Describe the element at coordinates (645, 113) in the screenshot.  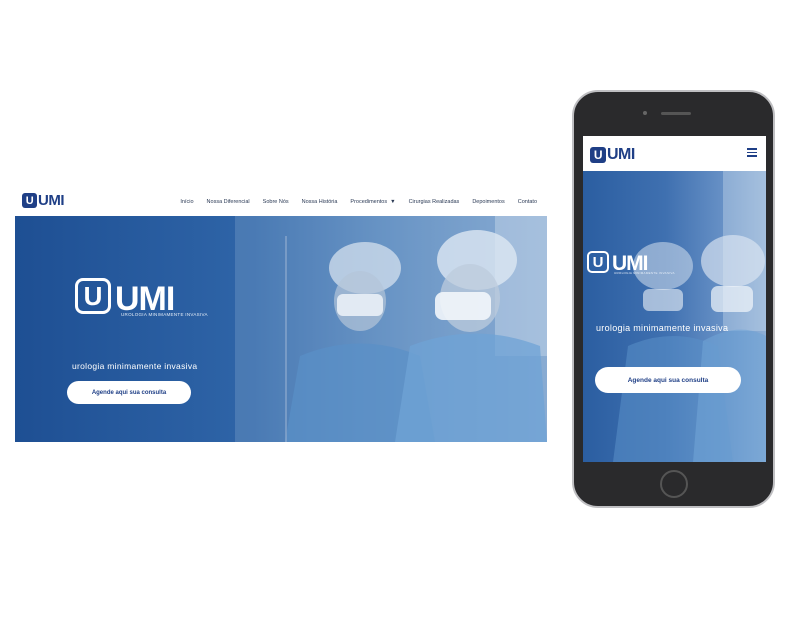
I see `phone-camera` at that location.